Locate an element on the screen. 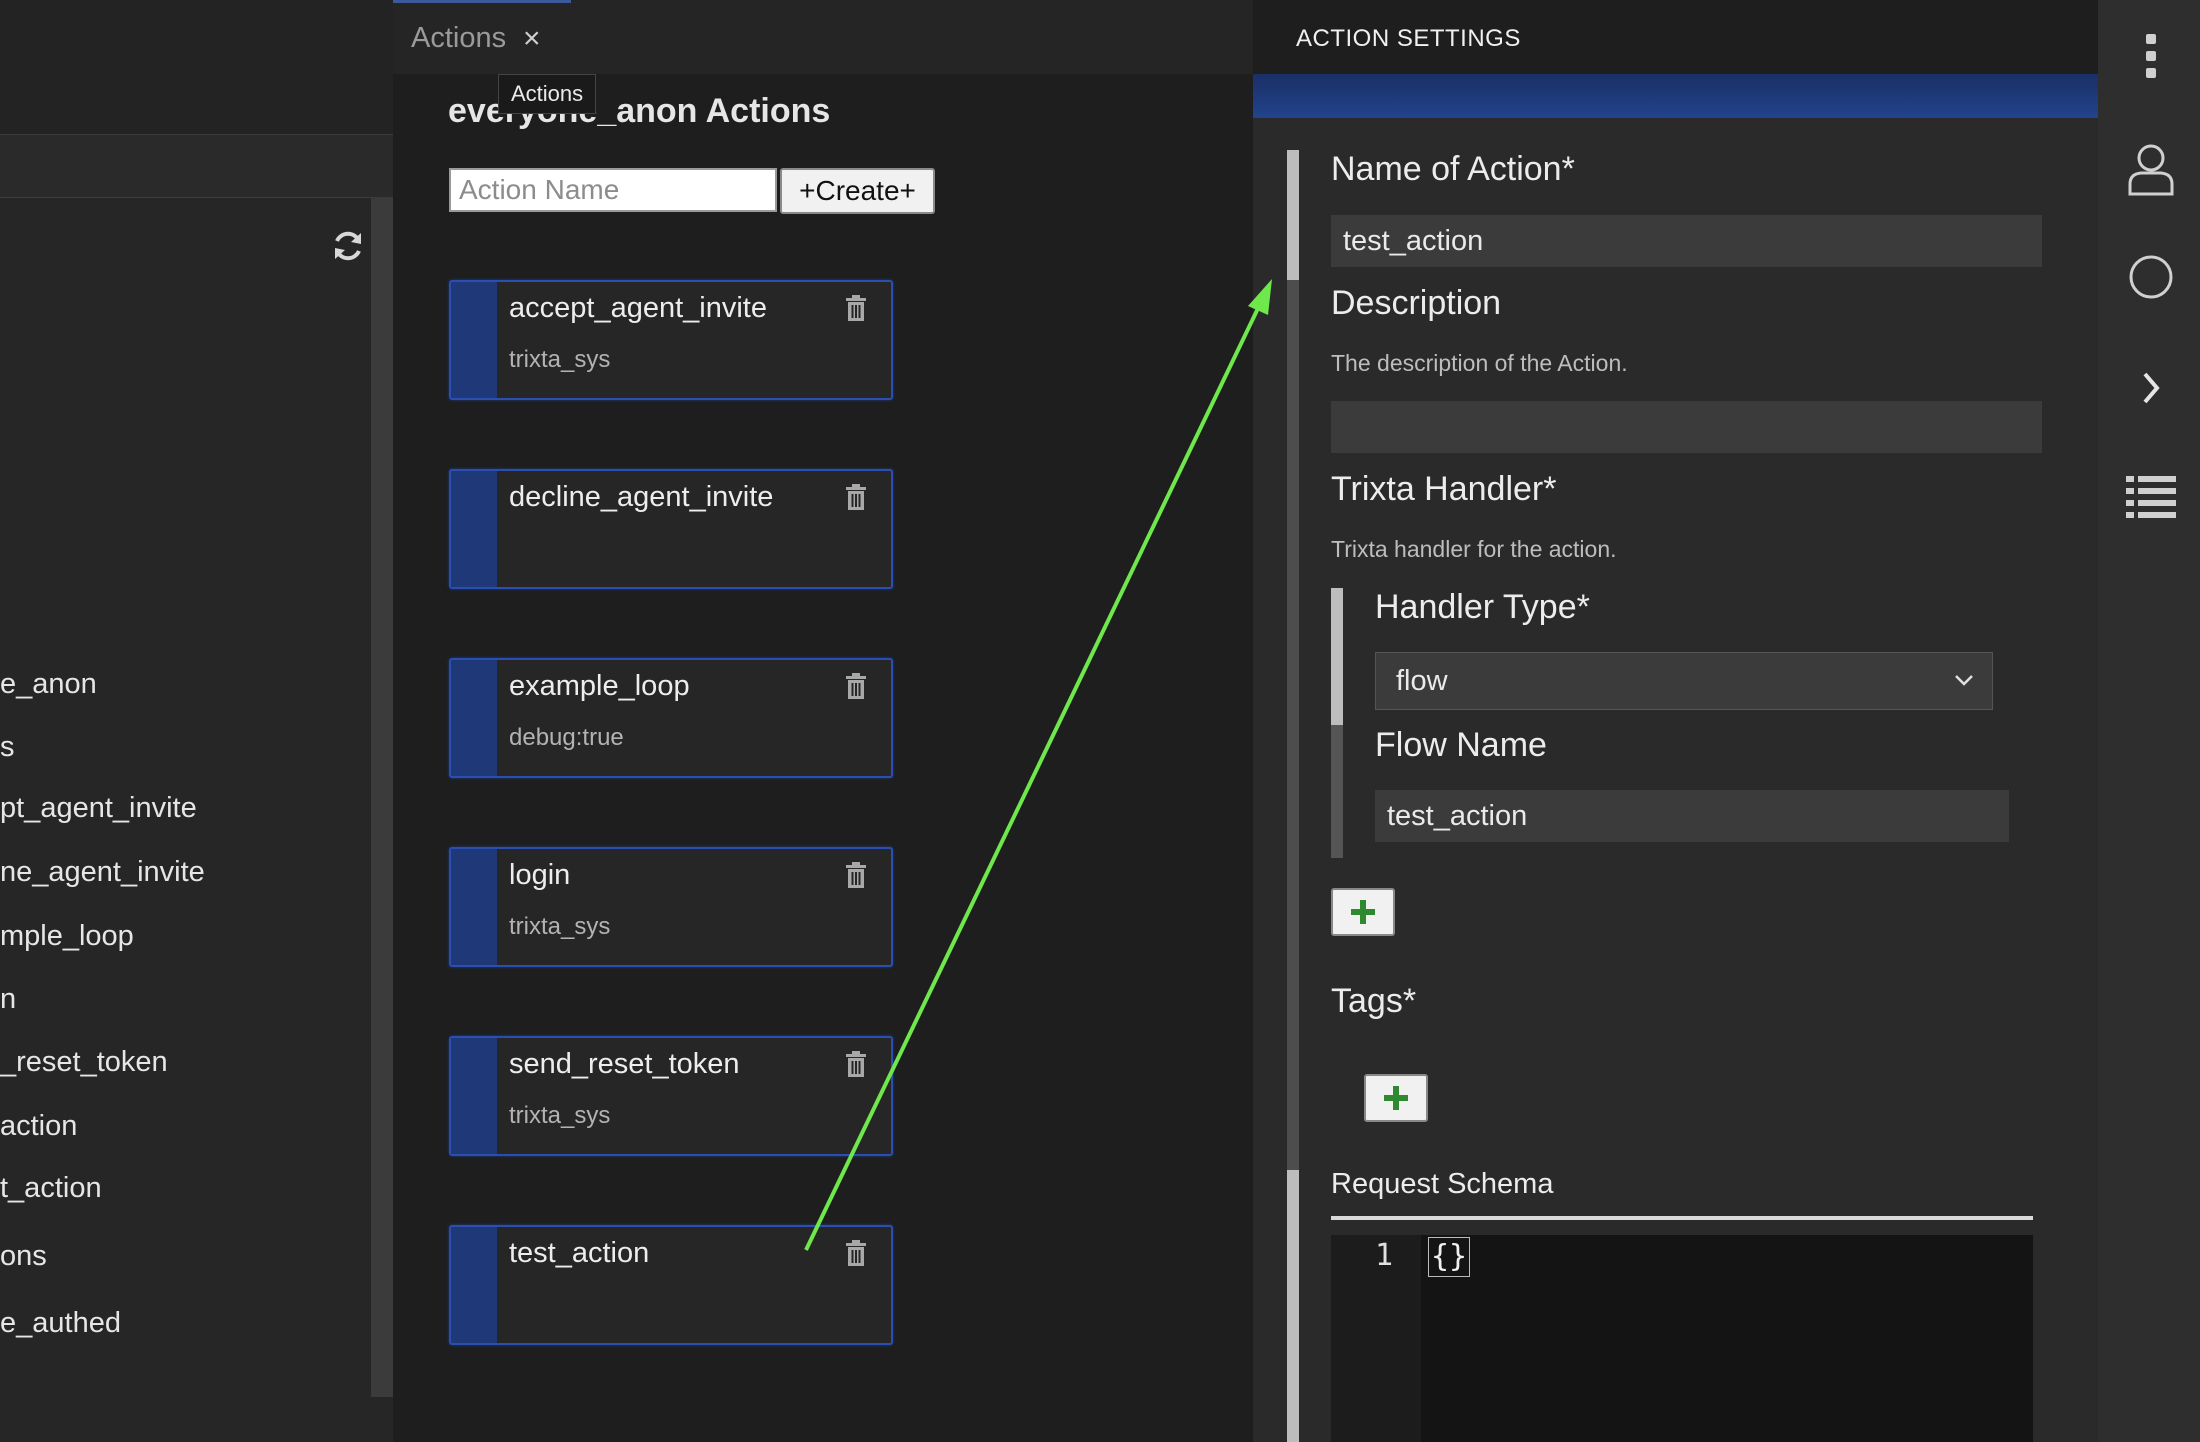 Image resolution: width=2200 pixels, height=1442 pixels. tab-tooltip: Actions is located at coordinates (547, 94).